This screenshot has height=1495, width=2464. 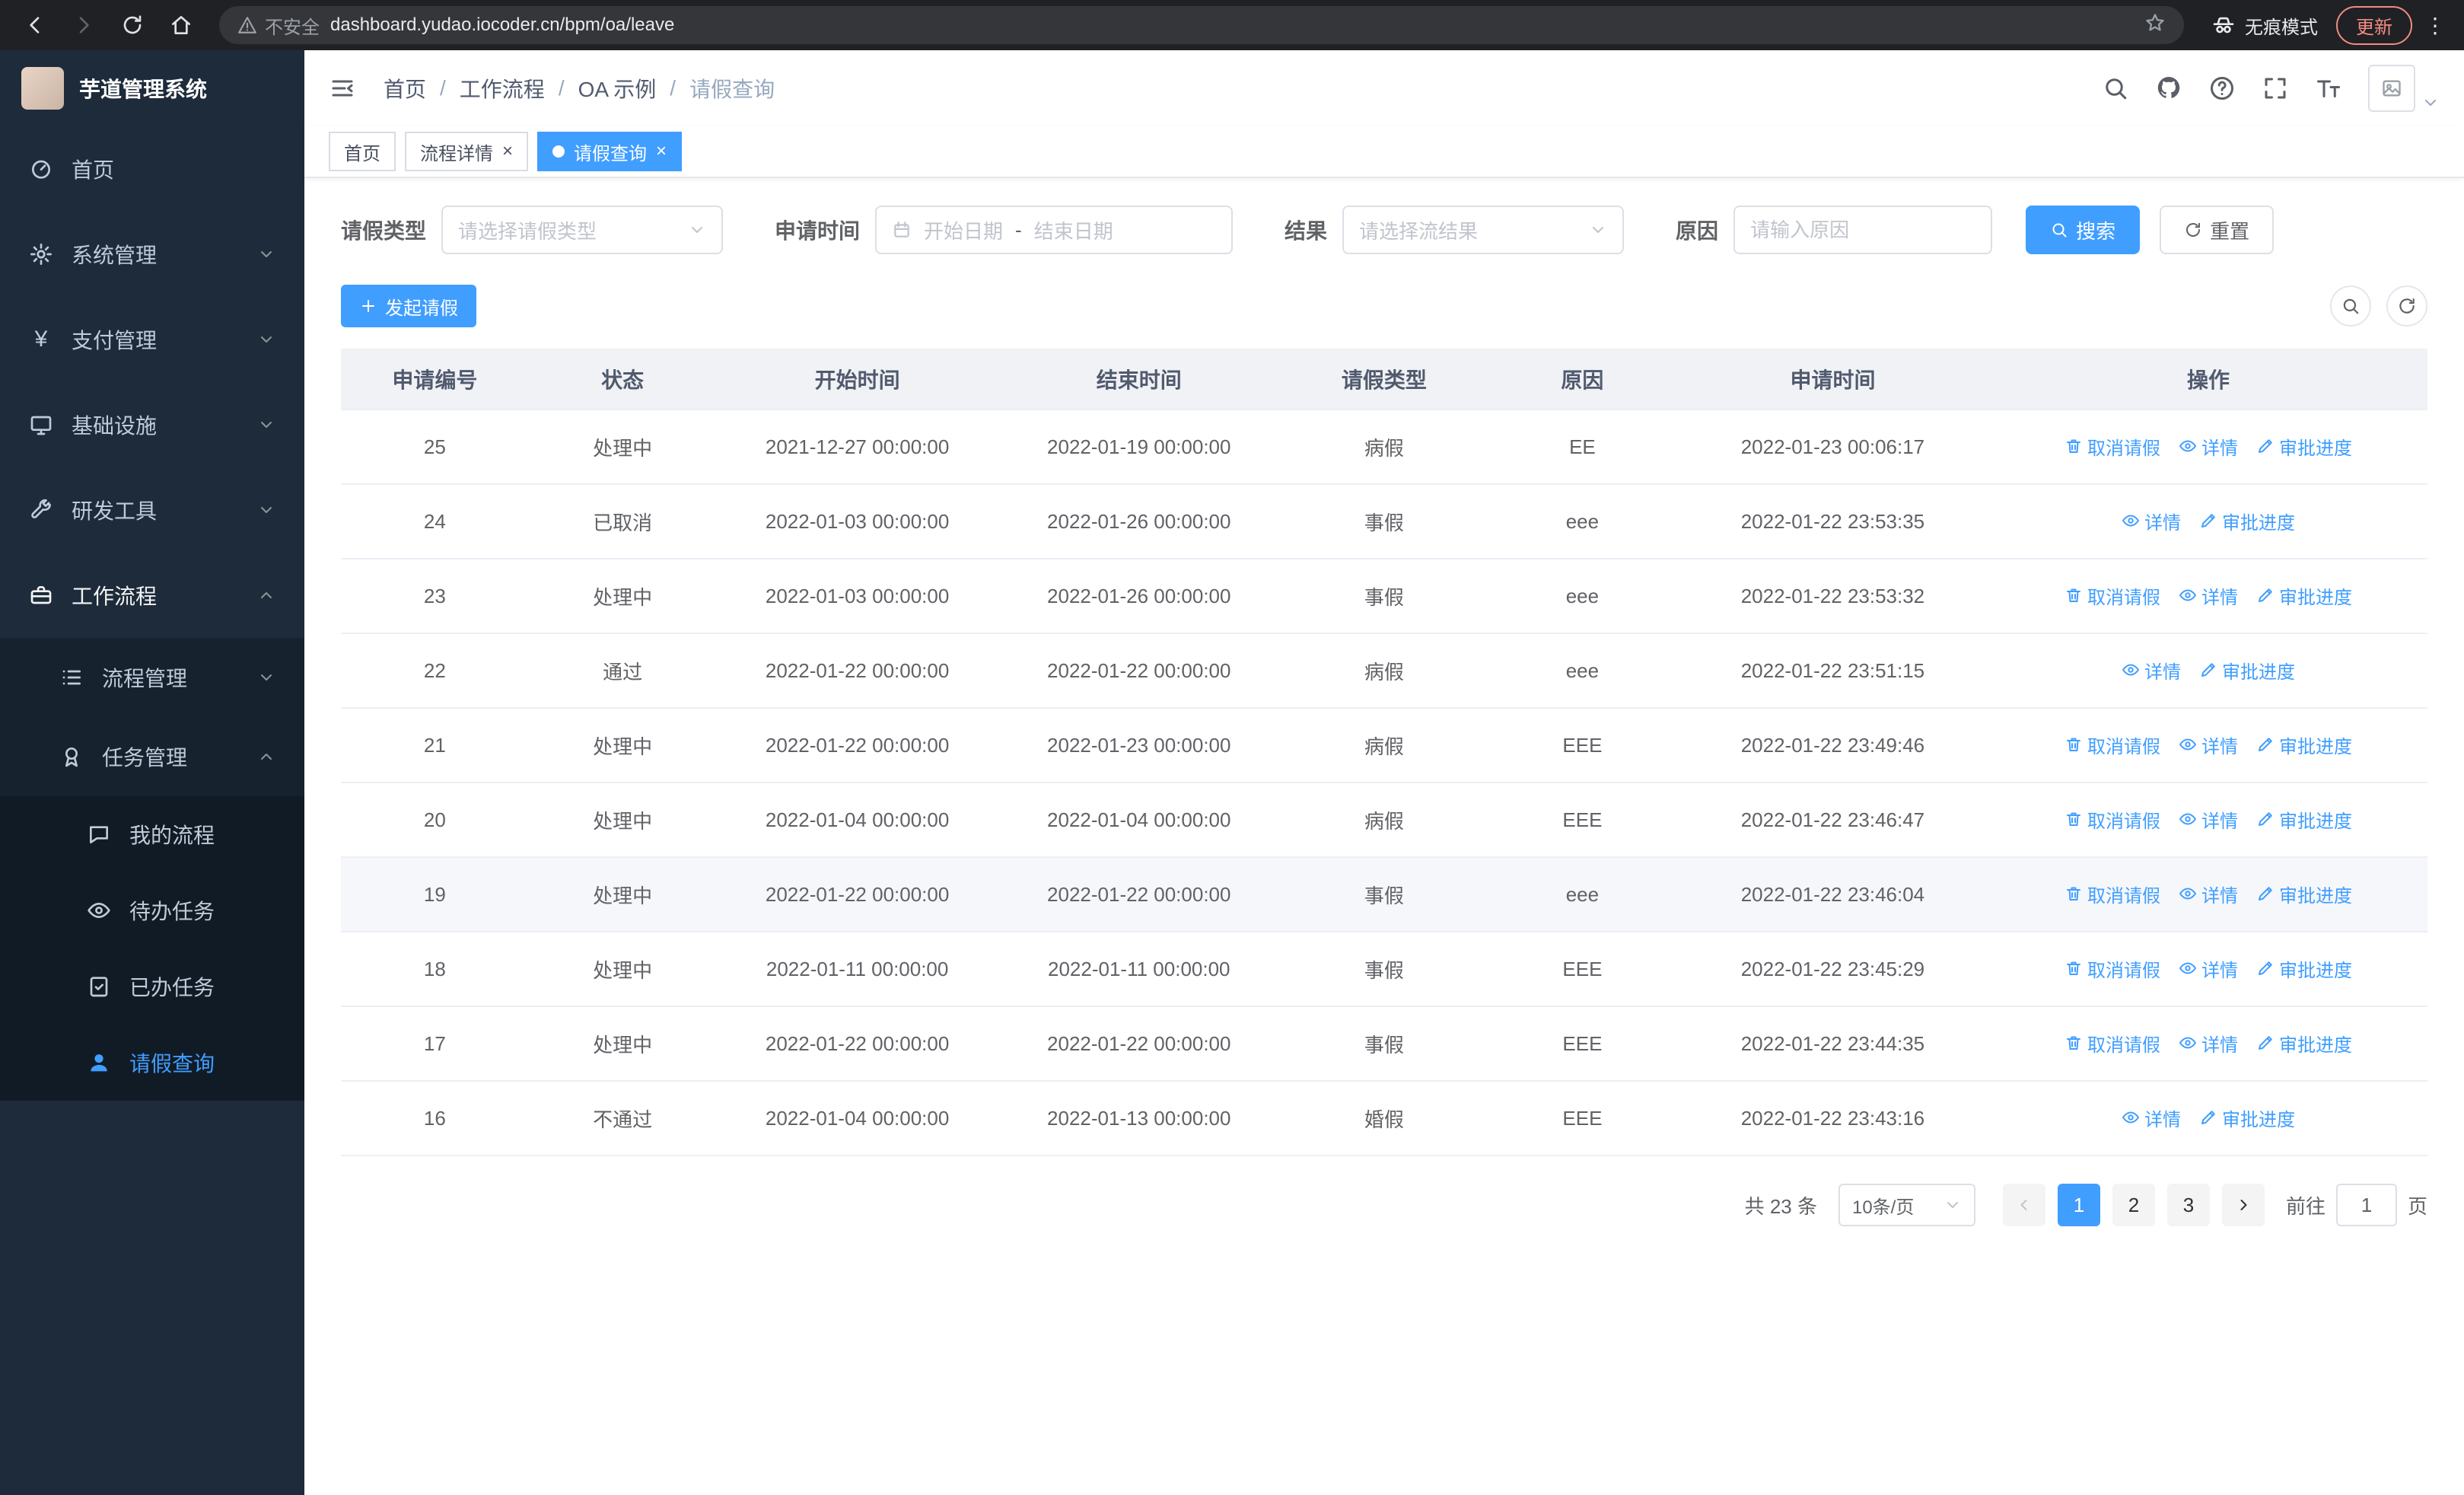 I want to click on cell-operations: 取消请假 详情 审批进度, so click(x=2208, y=746).